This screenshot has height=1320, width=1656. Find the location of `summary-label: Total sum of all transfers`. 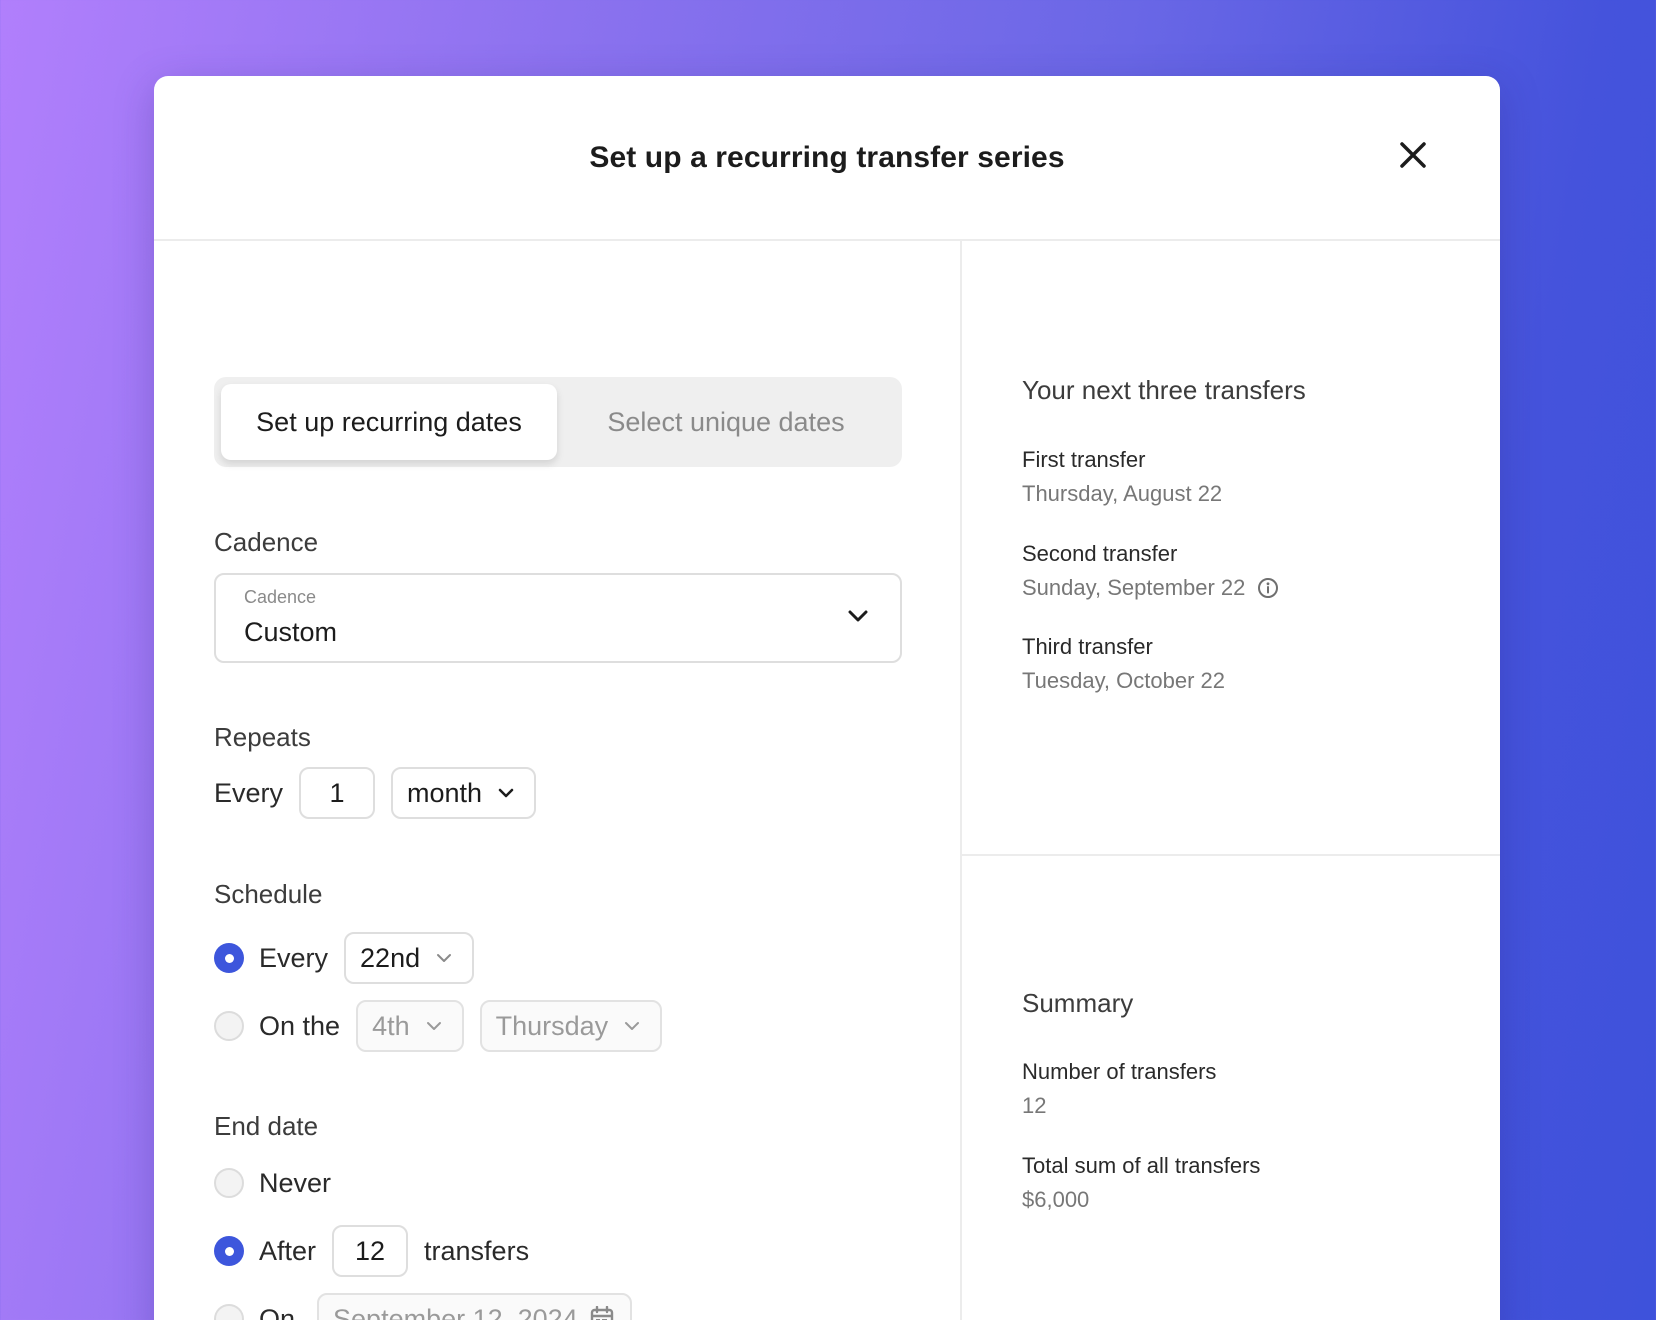

summary-label: Total sum of all transfers is located at coordinates (1141, 1165).